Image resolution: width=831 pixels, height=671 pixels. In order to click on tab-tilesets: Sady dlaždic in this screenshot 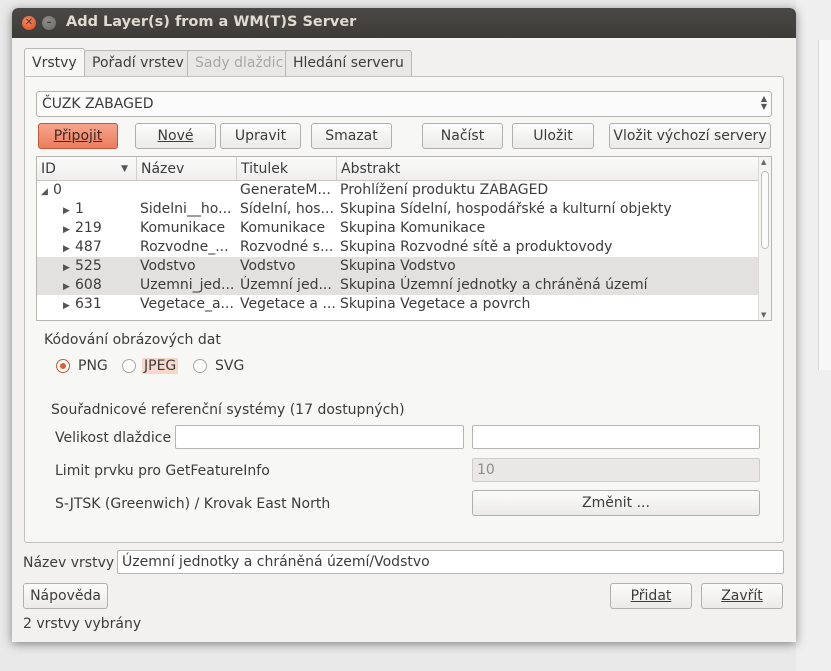, I will do `click(239, 63)`.